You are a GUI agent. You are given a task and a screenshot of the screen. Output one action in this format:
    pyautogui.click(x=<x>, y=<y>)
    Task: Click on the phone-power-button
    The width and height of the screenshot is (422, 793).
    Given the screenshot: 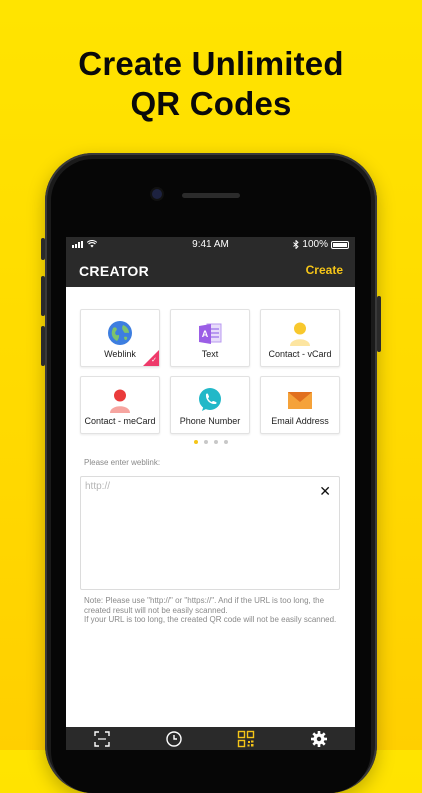 What is the action you would take?
    pyautogui.click(x=379, y=324)
    